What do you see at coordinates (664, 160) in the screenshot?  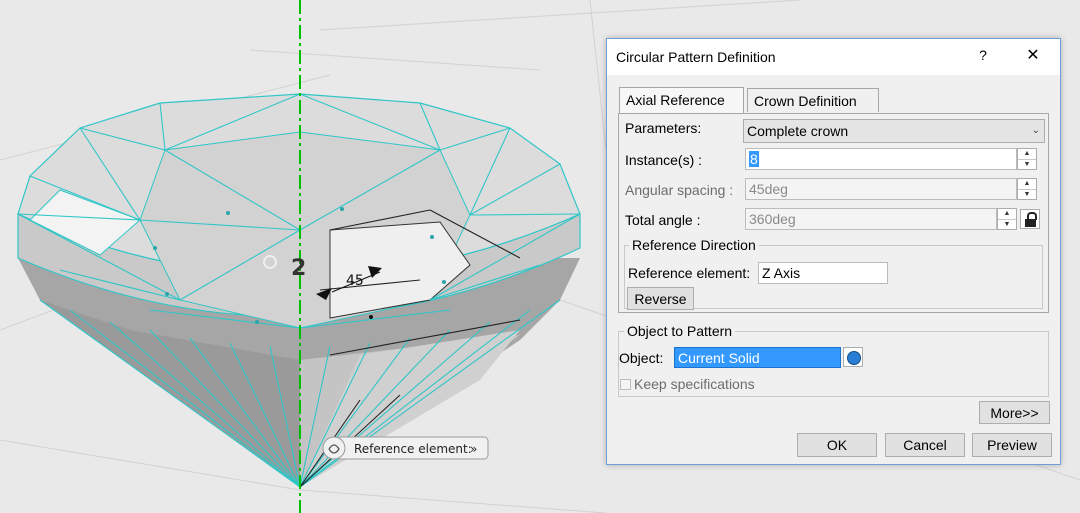 I see `instances-label: Instance(s) :` at bounding box center [664, 160].